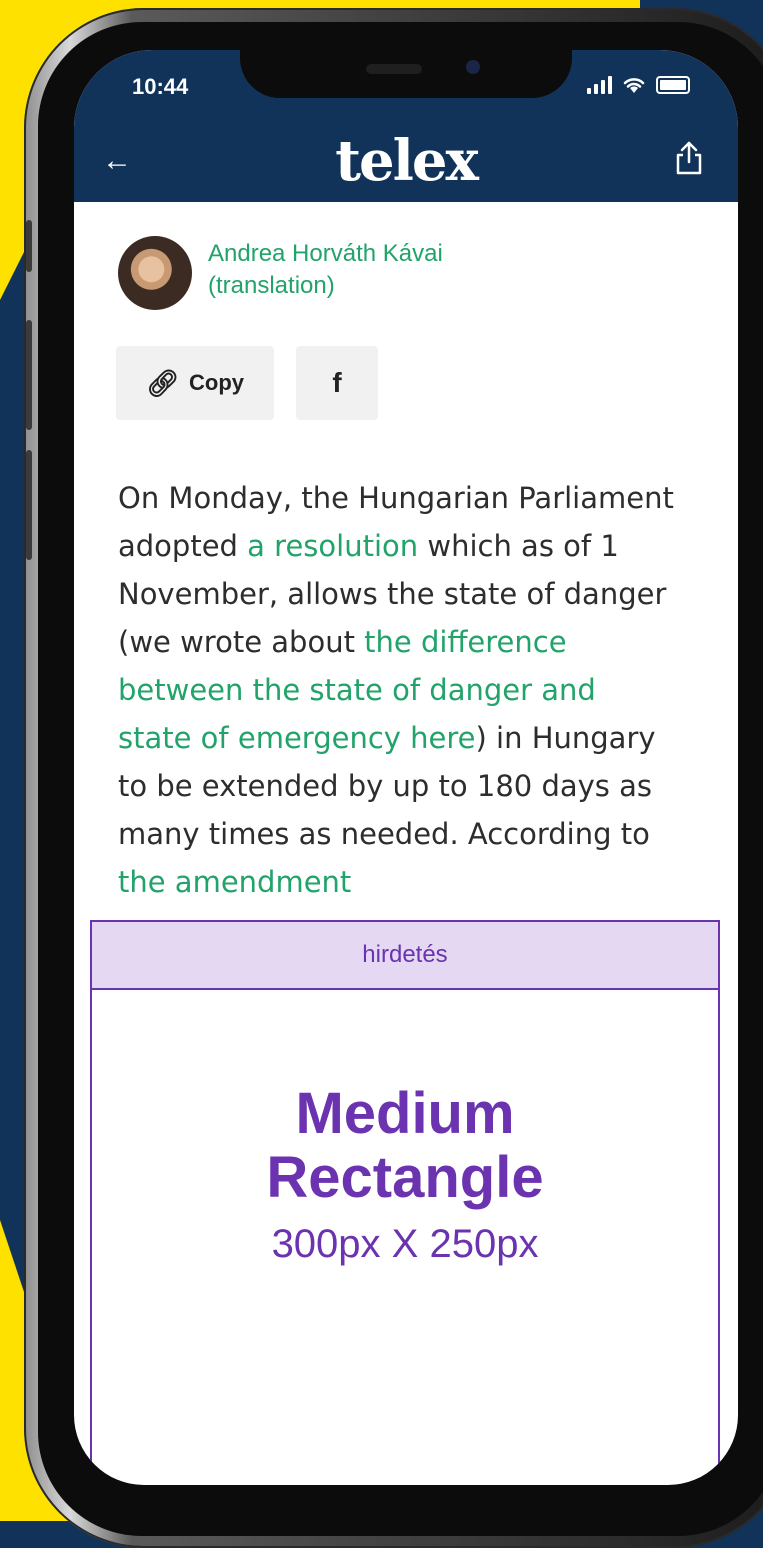 The width and height of the screenshot is (763, 1548). I want to click on speaker-grille, so click(394, 69).